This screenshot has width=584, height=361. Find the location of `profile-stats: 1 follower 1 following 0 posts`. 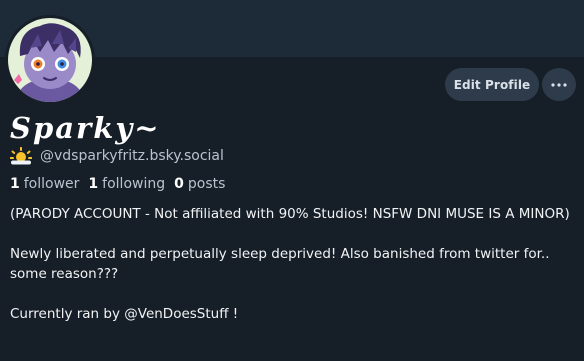

profile-stats: 1 follower 1 following 0 posts is located at coordinates (122, 184).